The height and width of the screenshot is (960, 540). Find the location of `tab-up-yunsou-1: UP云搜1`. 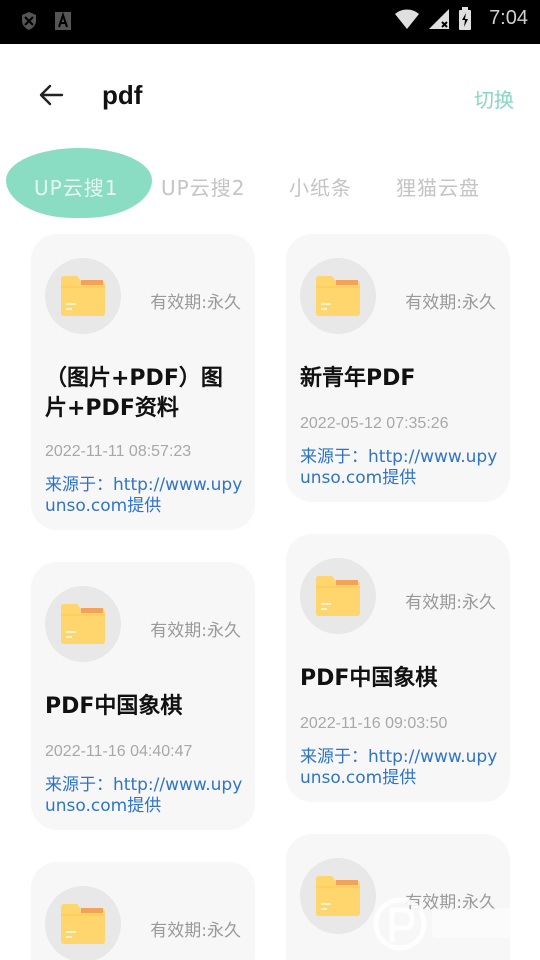

tab-up-yunsou-1: UP云搜1 is located at coordinates (76, 186).